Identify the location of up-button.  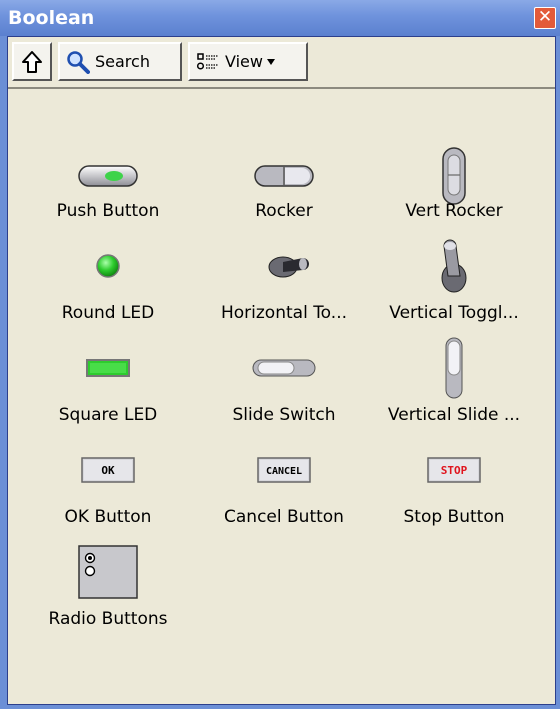
(32, 61).